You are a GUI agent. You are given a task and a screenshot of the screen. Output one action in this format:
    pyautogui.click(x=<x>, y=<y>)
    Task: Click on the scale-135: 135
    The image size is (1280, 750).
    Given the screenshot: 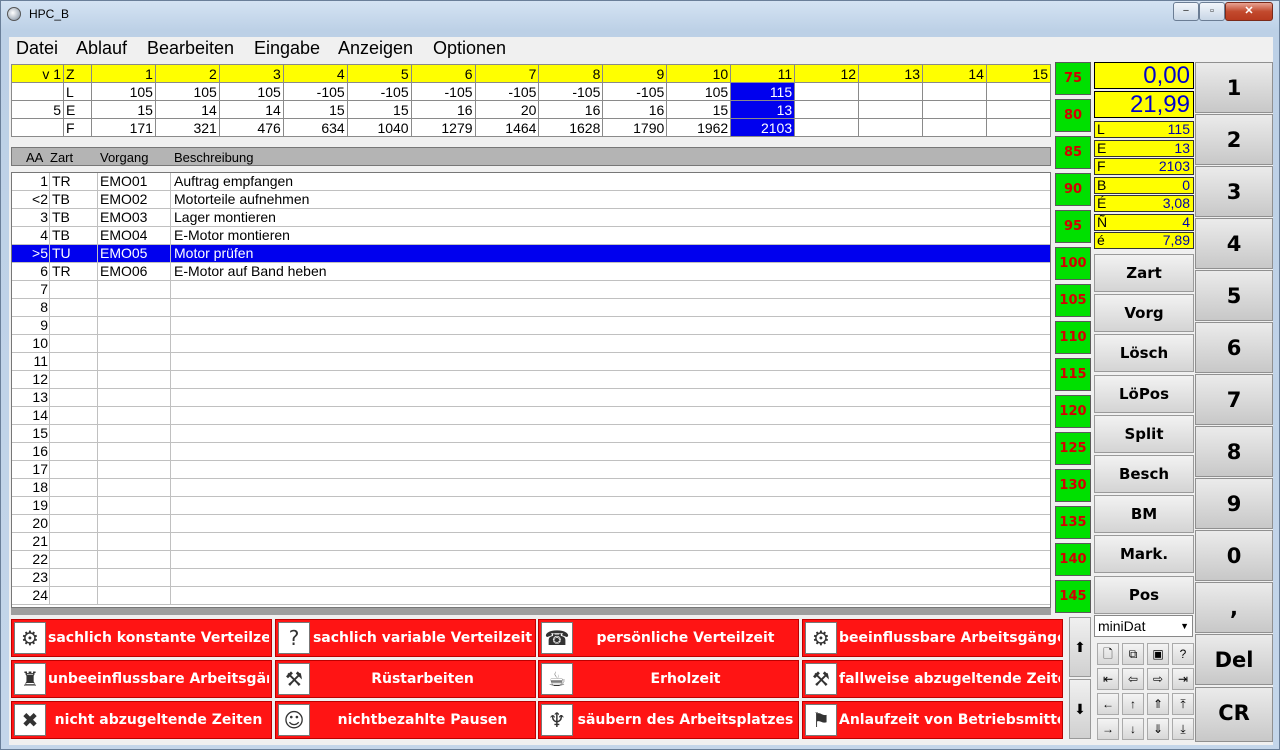 What is the action you would take?
    pyautogui.click(x=1073, y=522)
    